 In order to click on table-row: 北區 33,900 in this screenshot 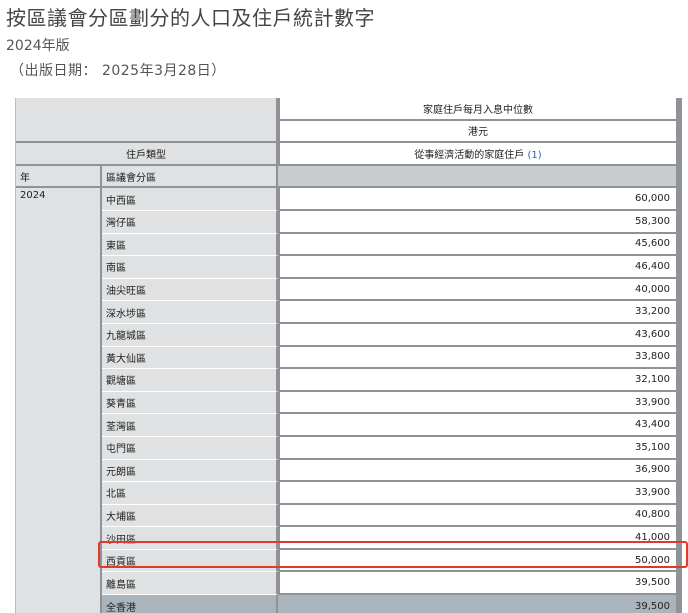, I will do `click(349, 493)`.